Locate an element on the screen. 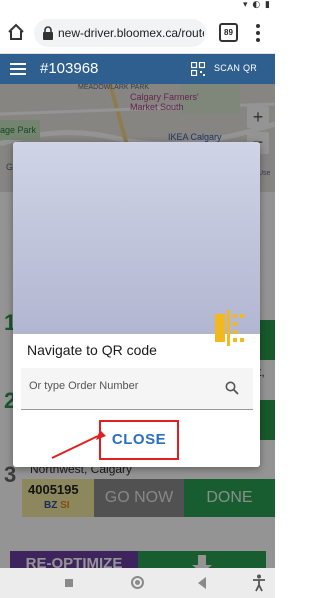 The width and height of the screenshot is (320, 598). close-button: CLOSE is located at coordinates (139, 440).